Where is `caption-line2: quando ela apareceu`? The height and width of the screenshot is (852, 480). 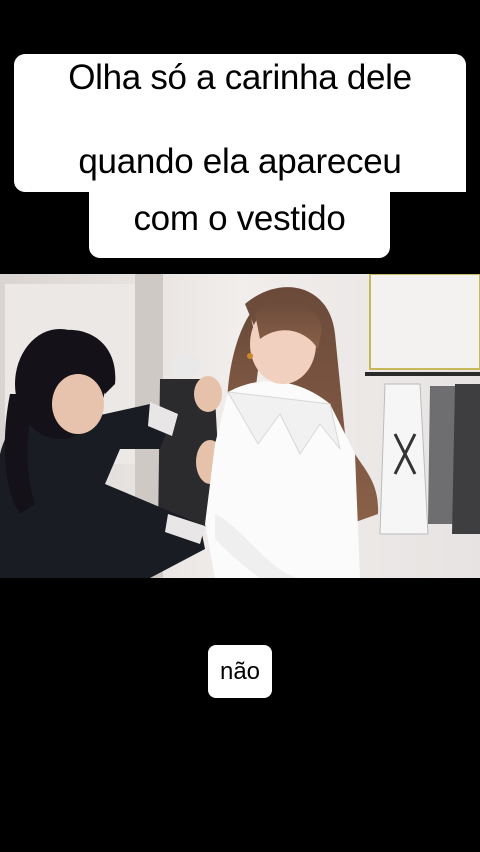
caption-line2: quando ela apareceu is located at coordinates (240, 161).